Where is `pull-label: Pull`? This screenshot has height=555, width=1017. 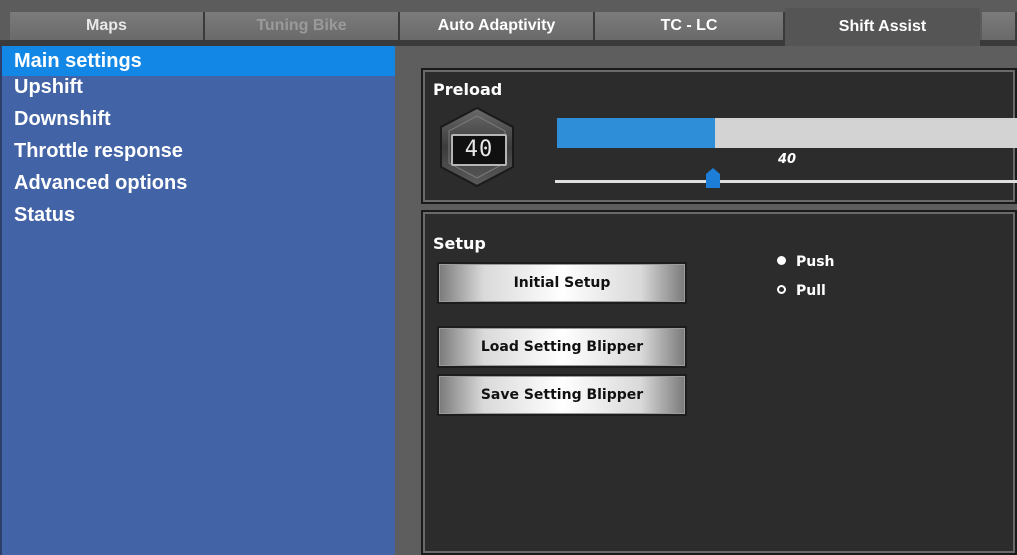 pull-label: Pull is located at coordinates (811, 291).